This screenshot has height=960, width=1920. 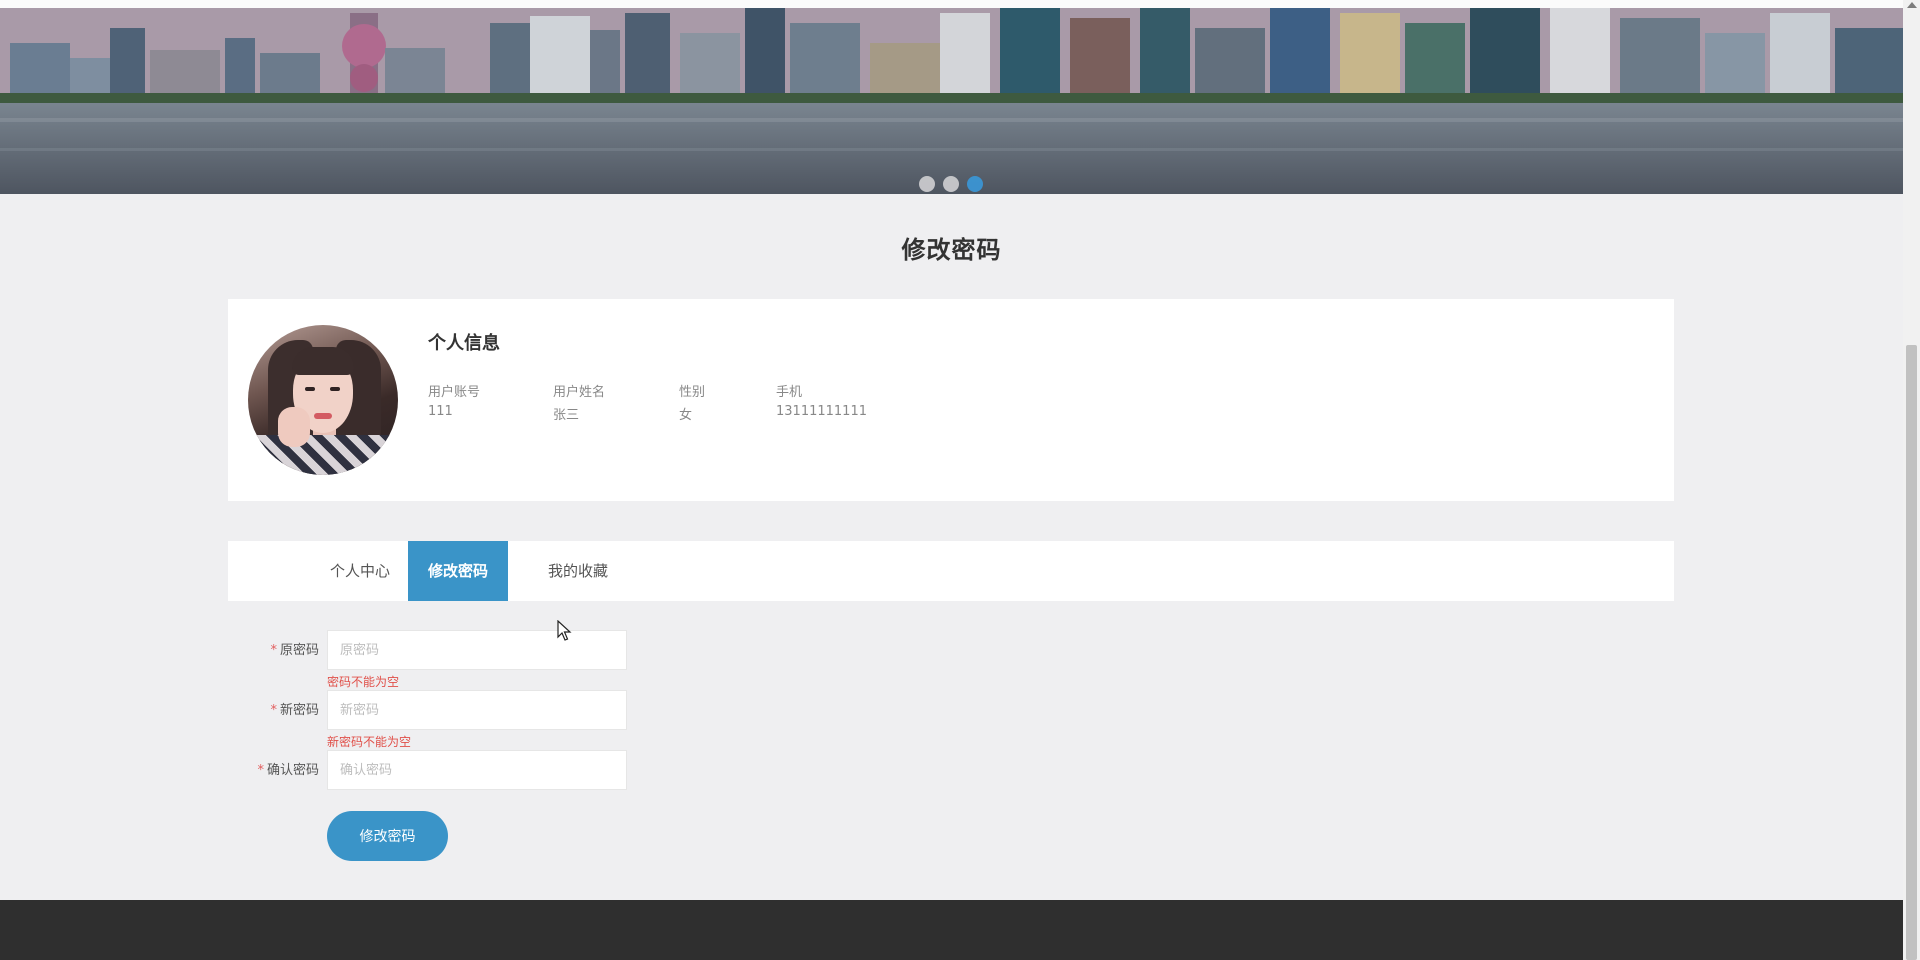 What do you see at coordinates (951, 571) in the screenshot?
I see `tabs-bar: 个人中心 修改密码 我的收藏` at bounding box center [951, 571].